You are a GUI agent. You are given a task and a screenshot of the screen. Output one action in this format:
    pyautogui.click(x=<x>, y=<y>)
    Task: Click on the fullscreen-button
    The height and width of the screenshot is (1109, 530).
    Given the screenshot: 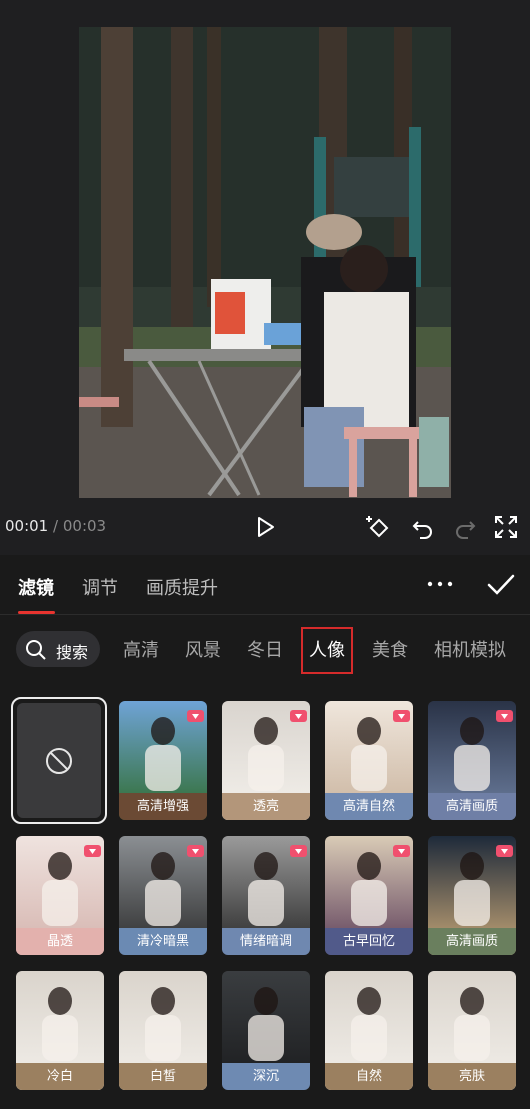 What is the action you would take?
    pyautogui.click(x=506, y=527)
    